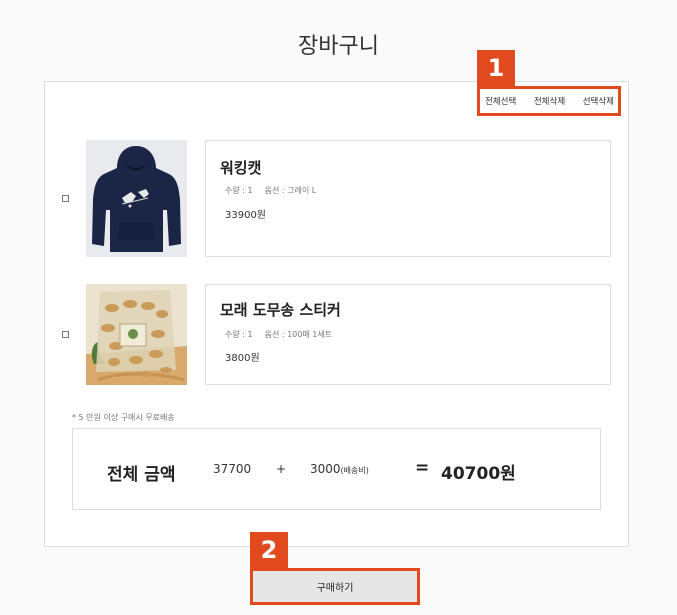 Image resolution: width=677 pixels, height=615 pixels. What do you see at coordinates (354, 470) in the screenshot?
I see `shipping-fee-label: (배송비)` at bounding box center [354, 470].